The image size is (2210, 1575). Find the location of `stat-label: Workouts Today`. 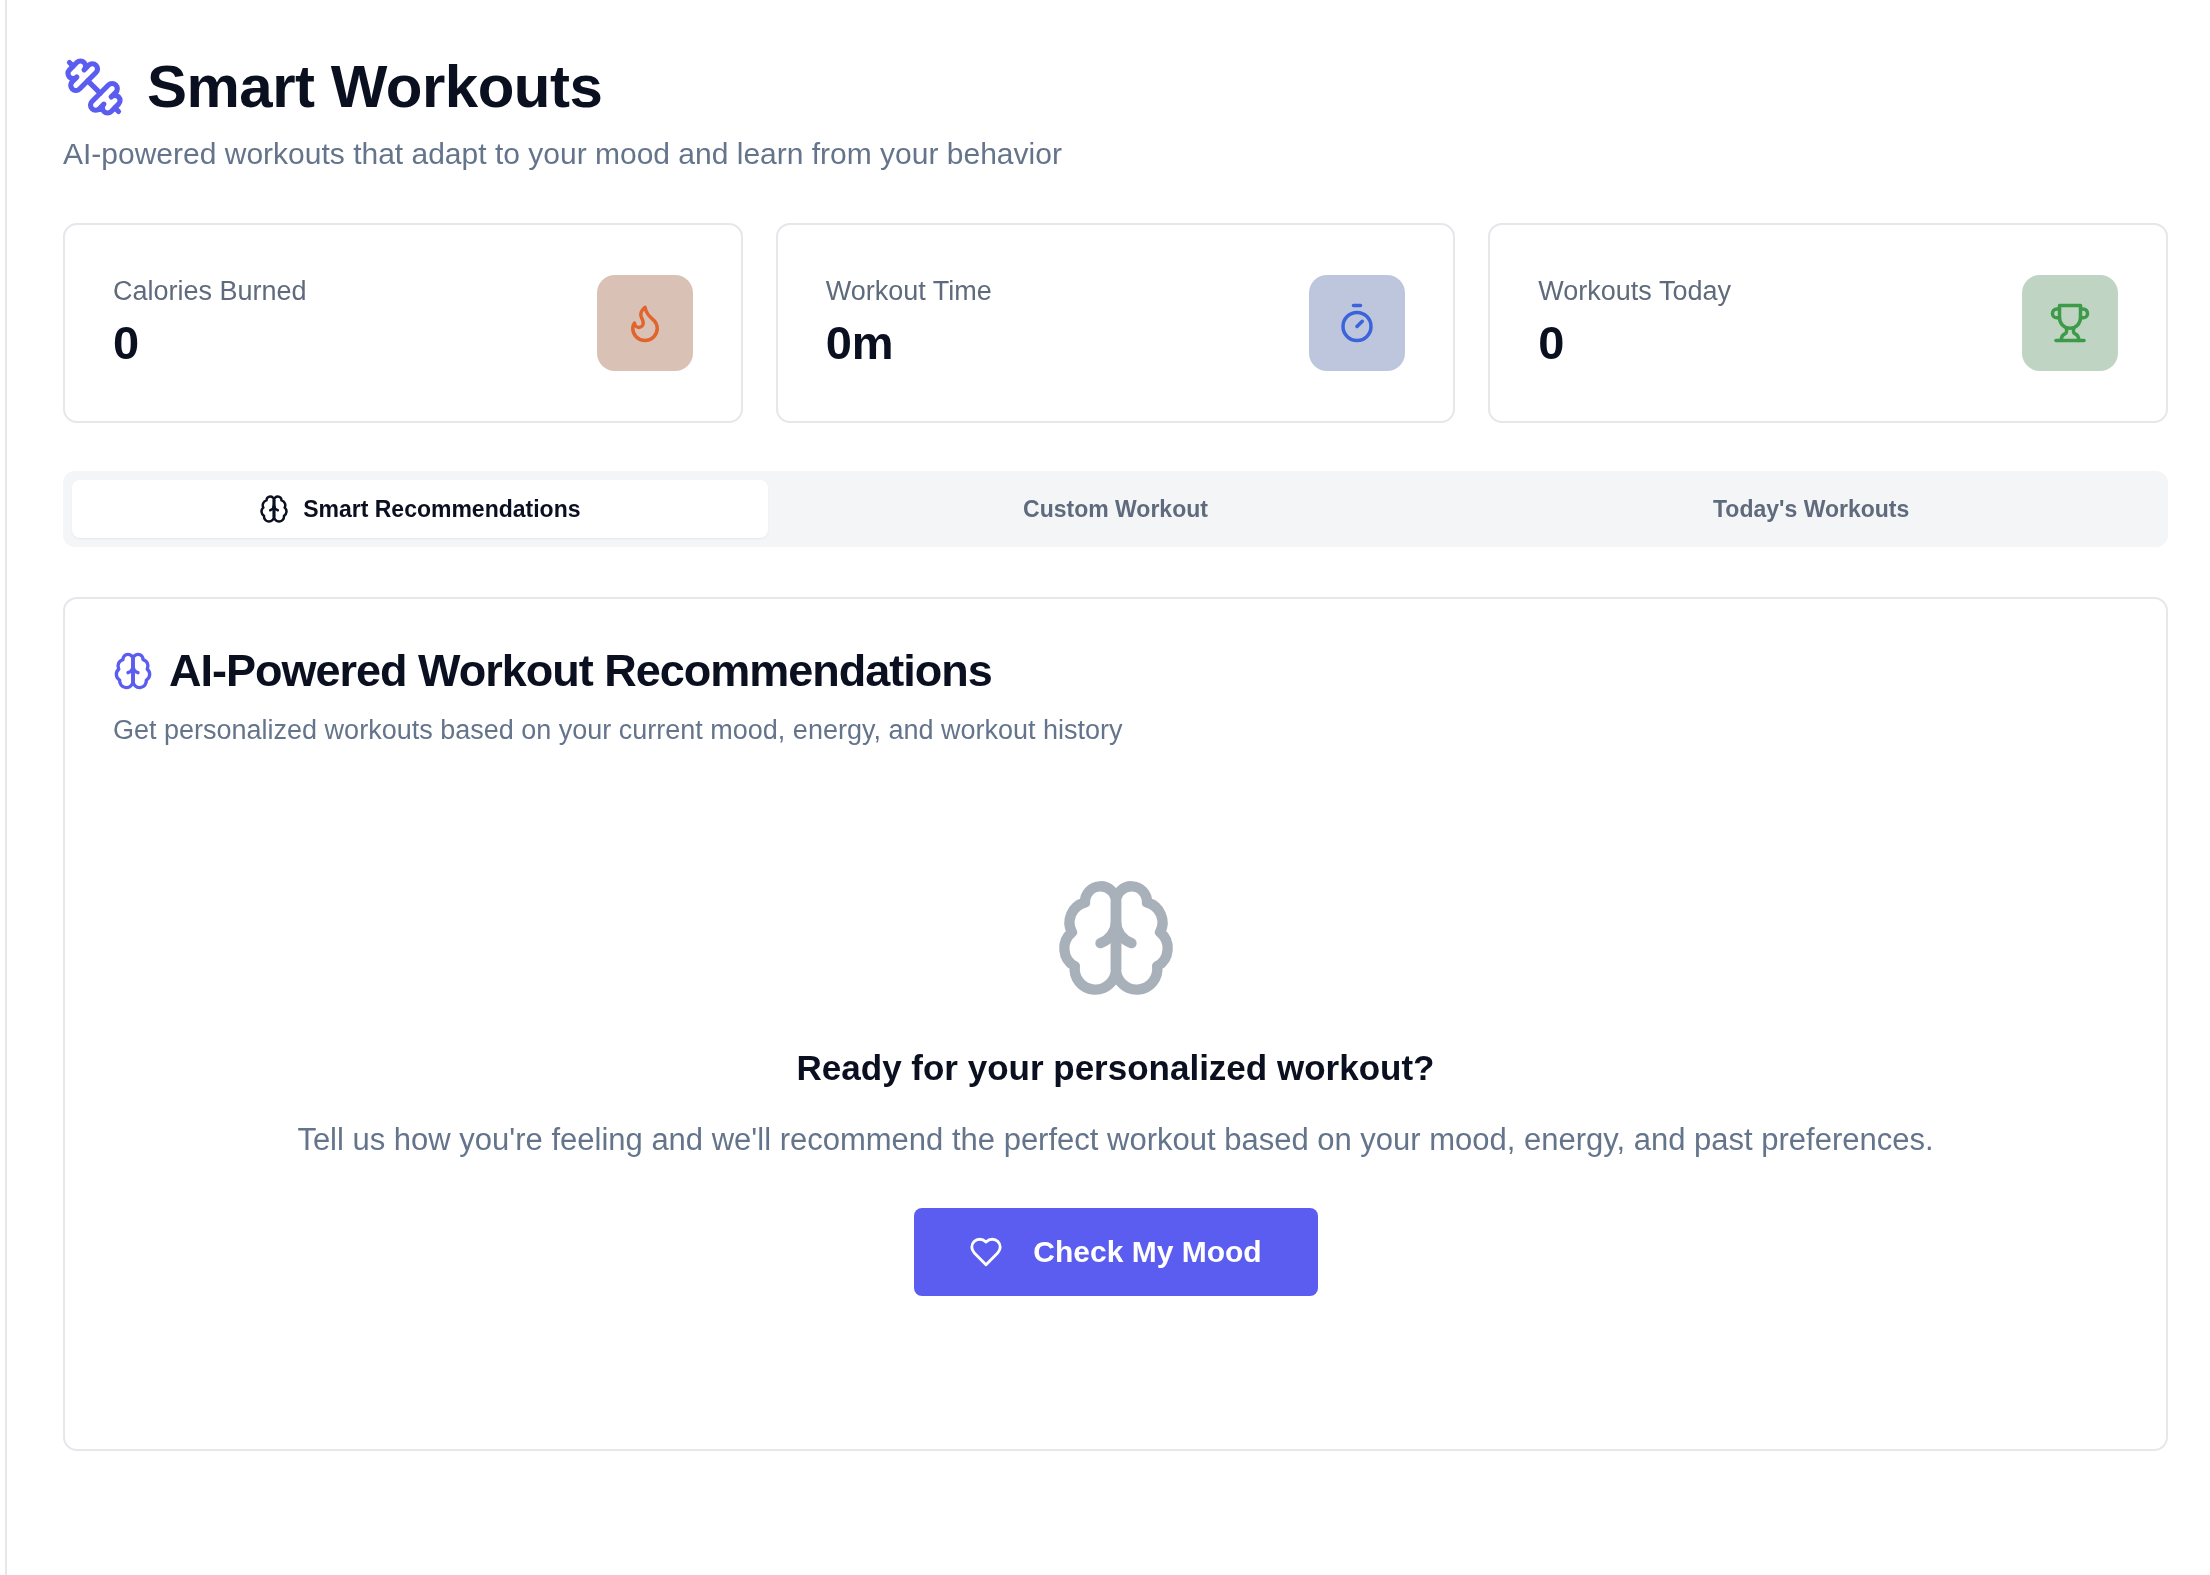

stat-label: Workouts Today is located at coordinates (1634, 291).